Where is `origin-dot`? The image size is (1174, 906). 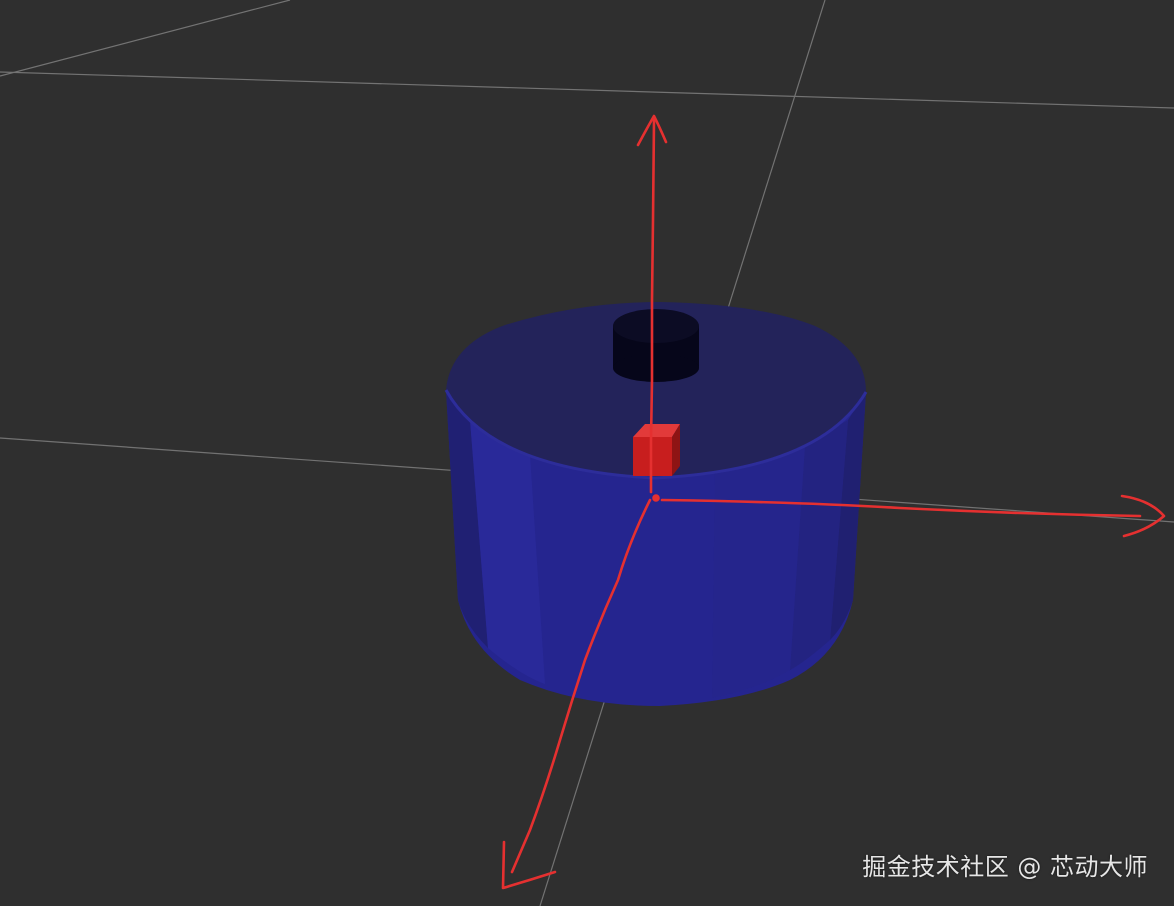 origin-dot is located at coordinates (656, 498).